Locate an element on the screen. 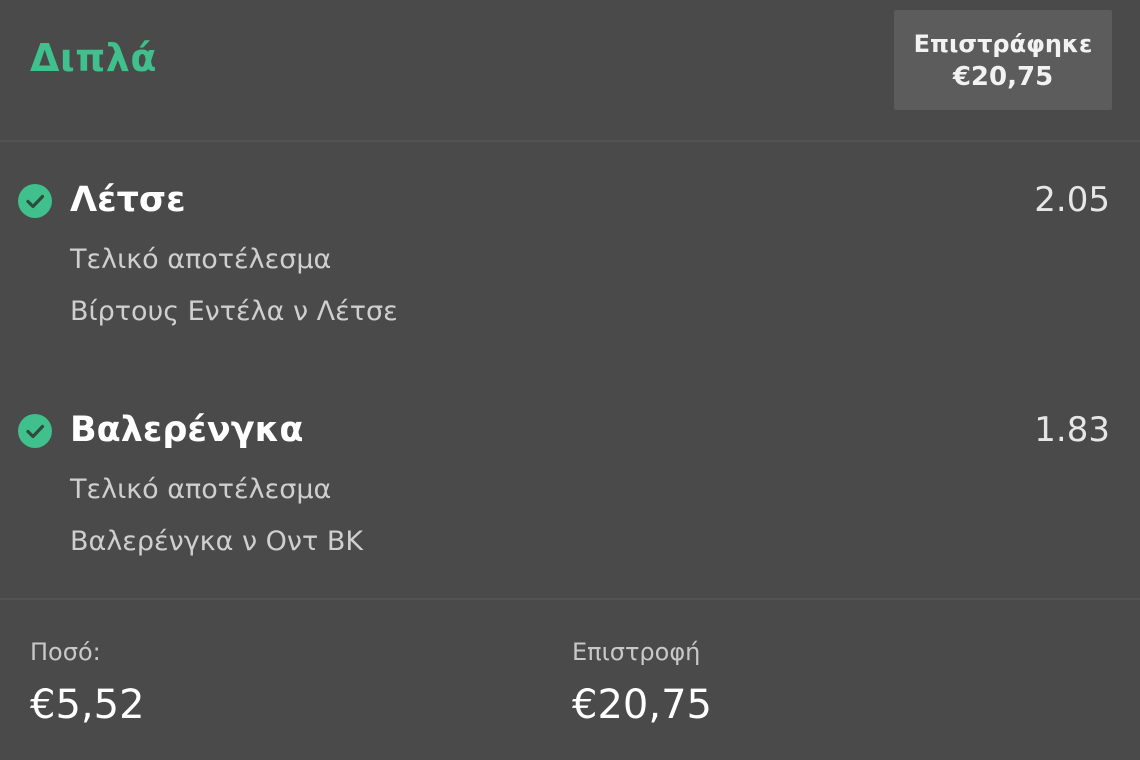  return-label: Επιστροφή is located at coordinates (636, 652).